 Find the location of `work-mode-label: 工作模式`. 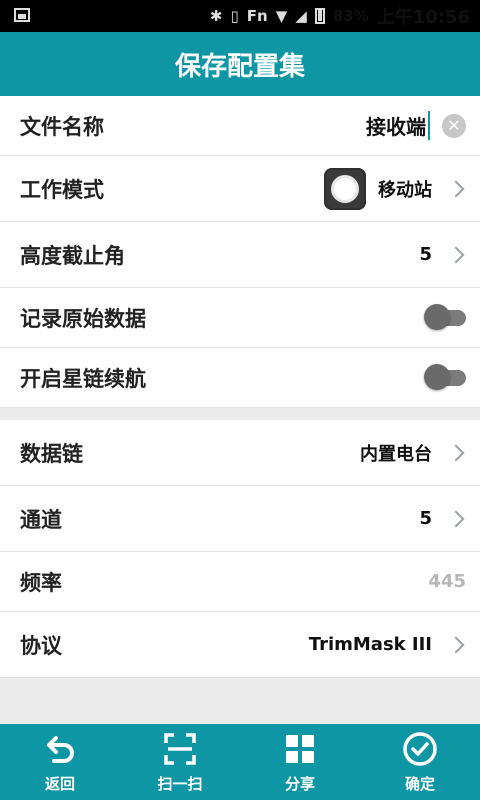

work-mode-label: 工作模式 is located at coordinates (62, 189).